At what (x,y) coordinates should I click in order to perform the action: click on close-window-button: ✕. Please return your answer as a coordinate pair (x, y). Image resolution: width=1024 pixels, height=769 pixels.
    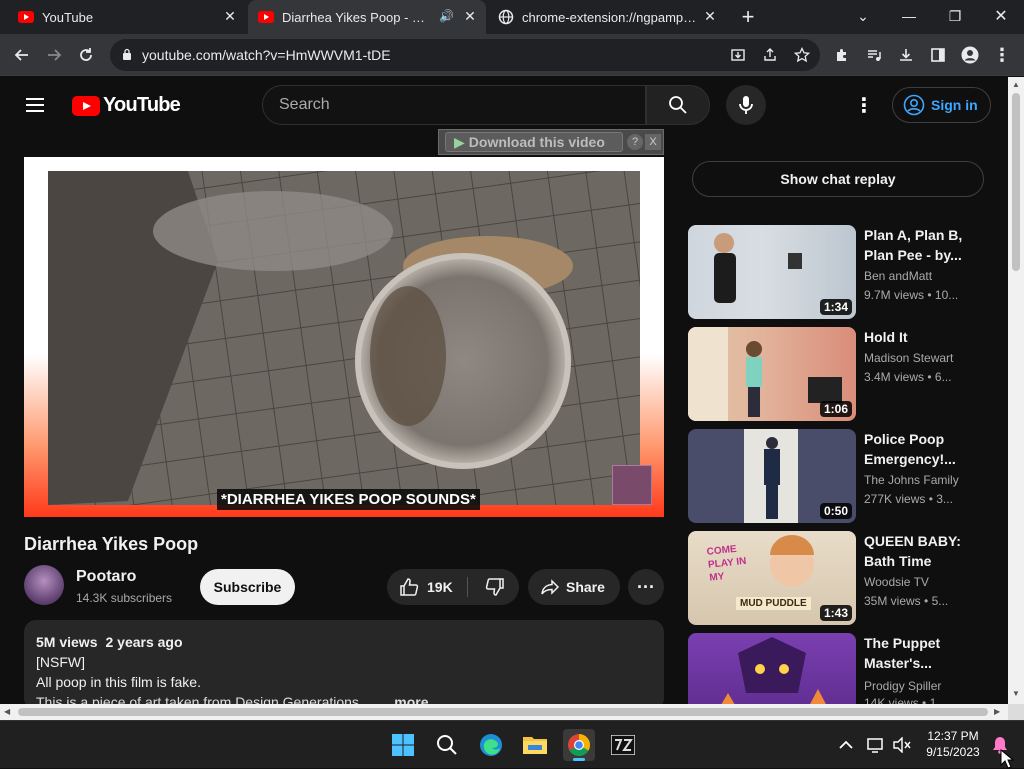
    Looking at the image, I should click on (1001, 16).